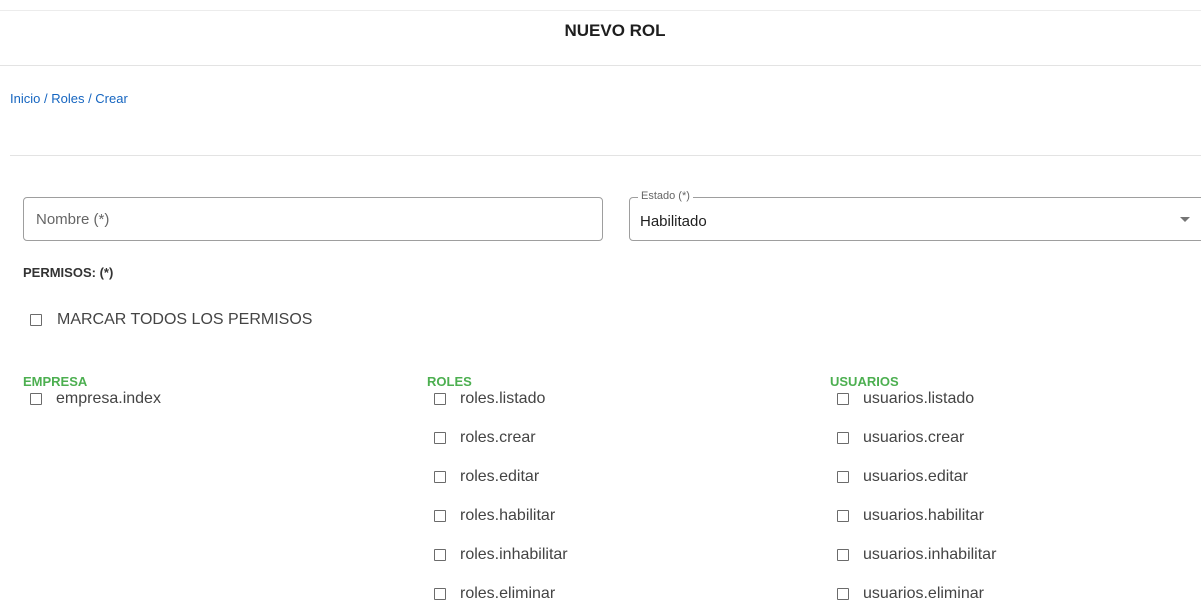 The width and height of the screenshot is (1201, 615). I want to click on permission-item: usuarios.editar, so click(913, 476).